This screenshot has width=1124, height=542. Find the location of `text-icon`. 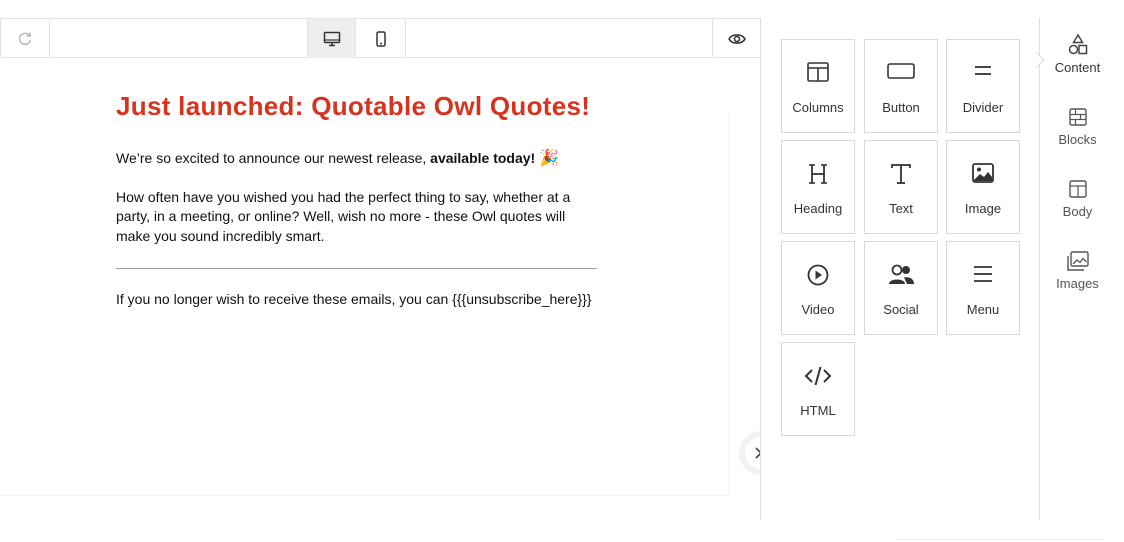

text-icon is located at coordinates (901, 174).